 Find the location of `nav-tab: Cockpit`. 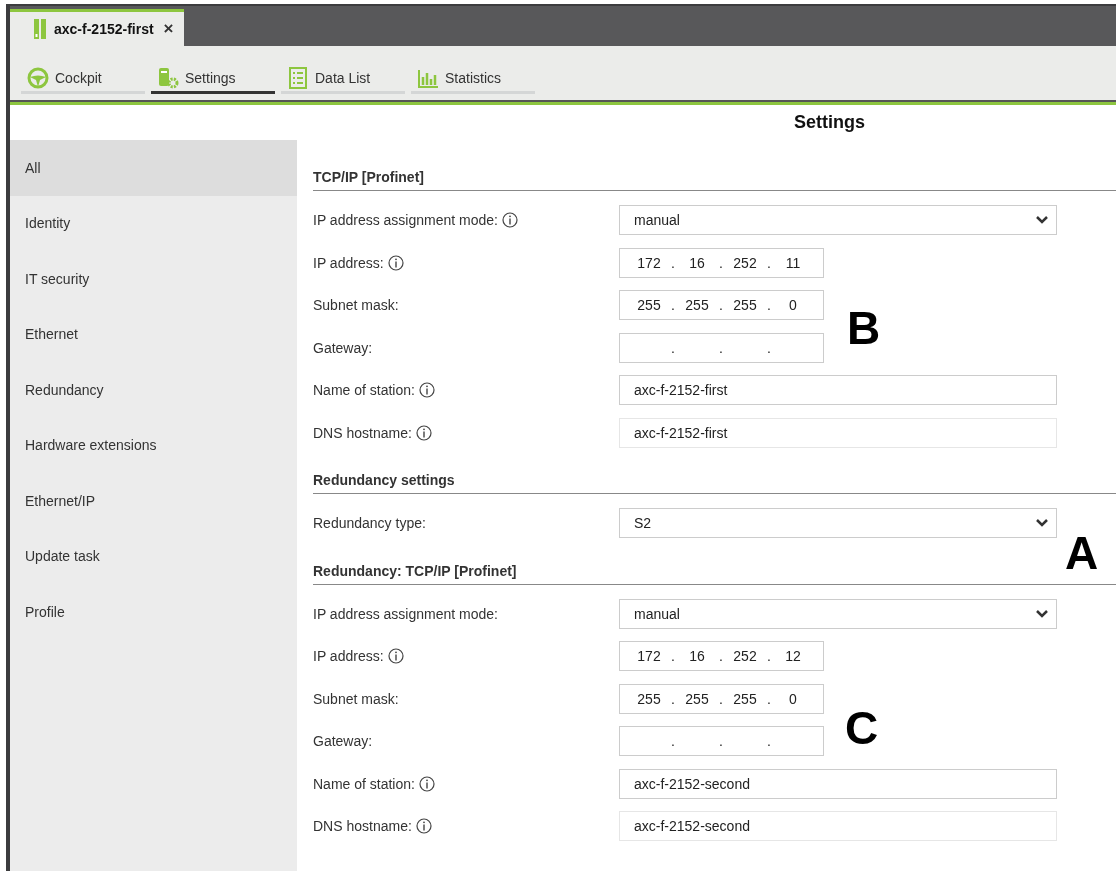

nav-tab: Cockpit is located at coordinates (83, 79).